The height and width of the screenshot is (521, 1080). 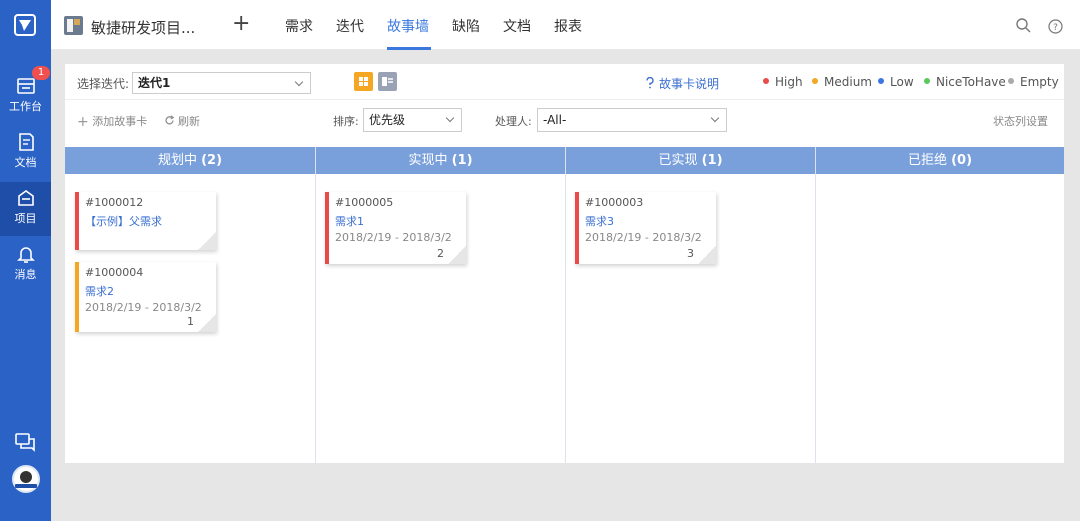 I want to click on add-story-label: 添加故事卡, so click(x=120, y=121).